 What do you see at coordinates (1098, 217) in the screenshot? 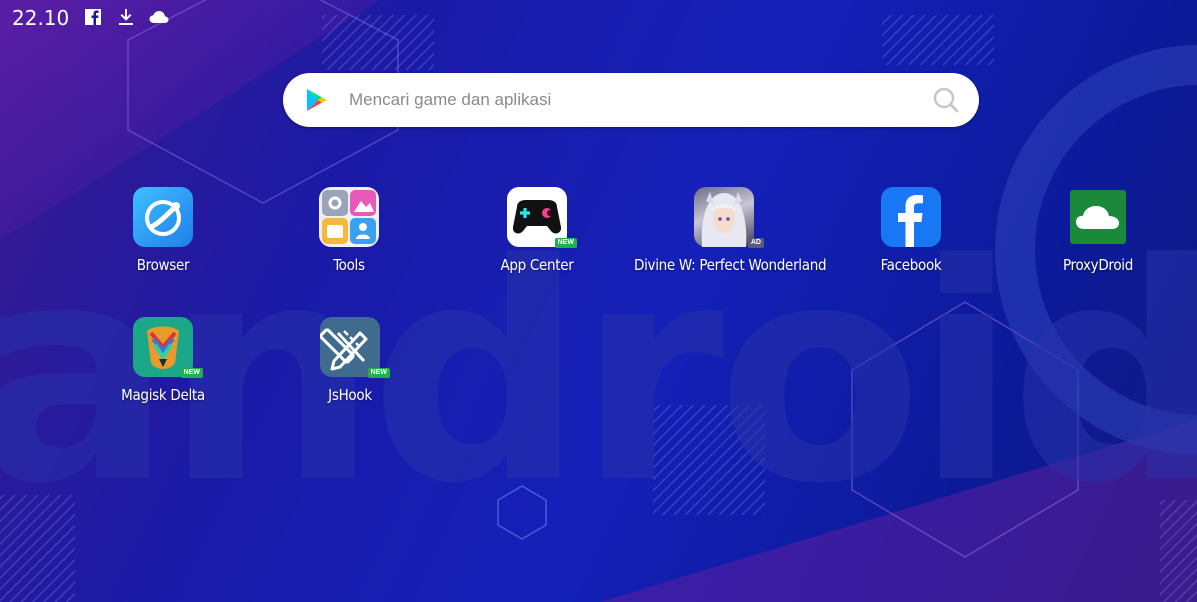
I see `proxydroid-icon` at bounding box center [1098, 217].